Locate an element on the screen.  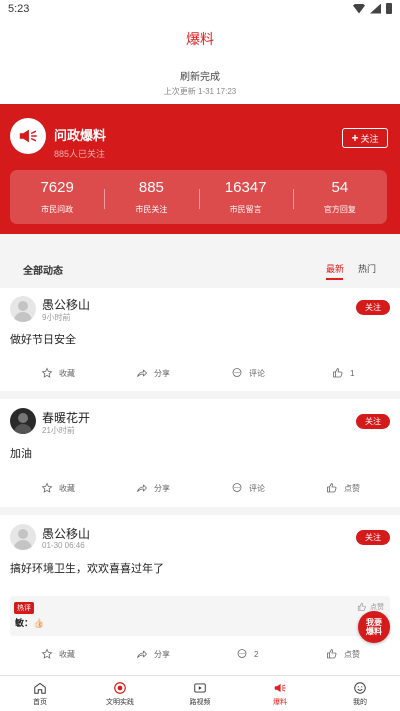
post-actions: 收藏 分享 2 点赞 is located at coordinates (200, 658).